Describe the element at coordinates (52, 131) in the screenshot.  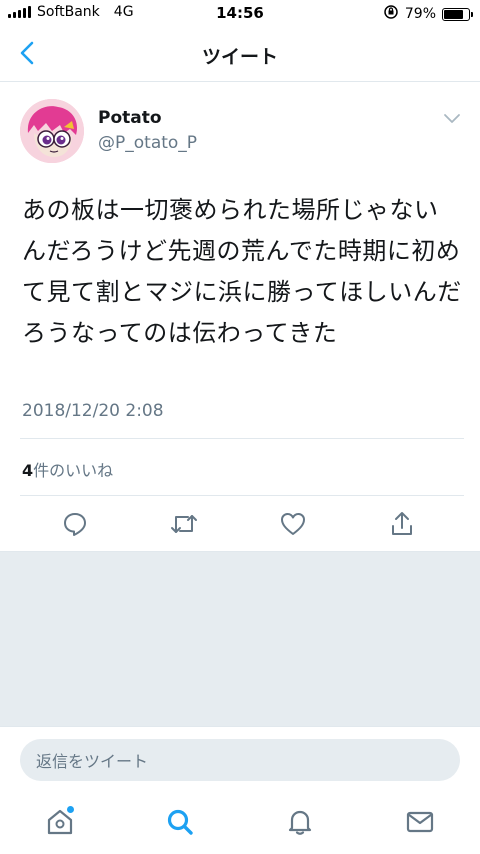
I see `avatar` at that location.